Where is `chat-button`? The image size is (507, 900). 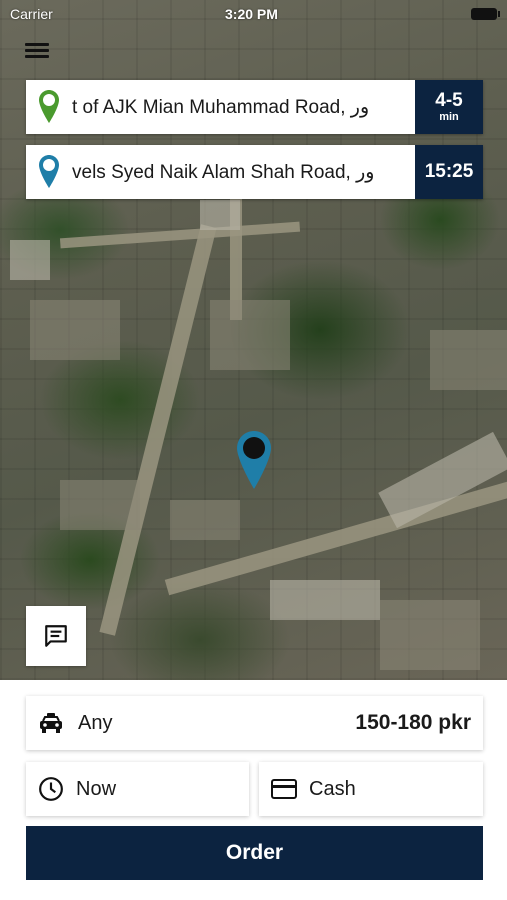
chat-button is located at coordinates (56, 636).